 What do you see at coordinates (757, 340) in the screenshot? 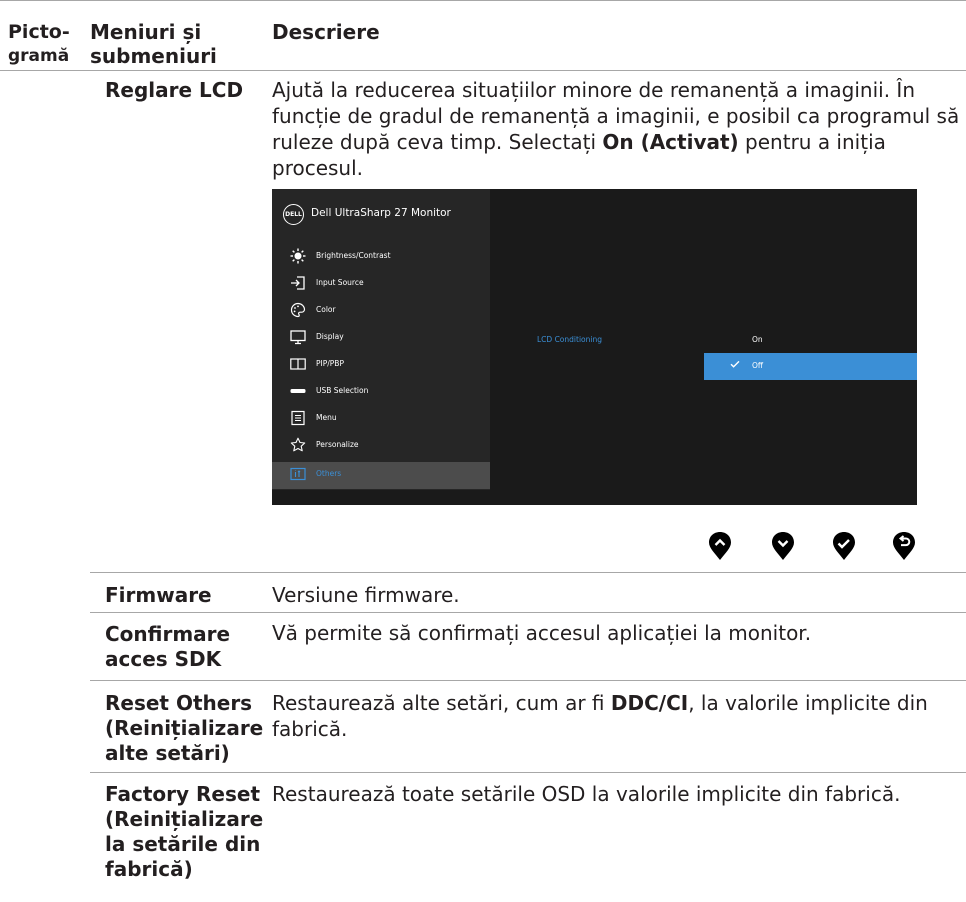
I see `osd-option-on: On` at bounding box center [757, 340].